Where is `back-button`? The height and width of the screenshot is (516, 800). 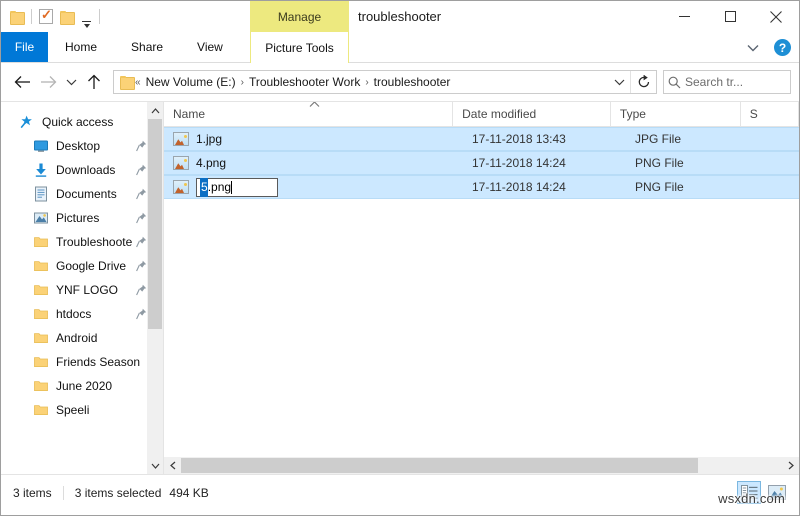 back-button is located at coordinates (22, 82).